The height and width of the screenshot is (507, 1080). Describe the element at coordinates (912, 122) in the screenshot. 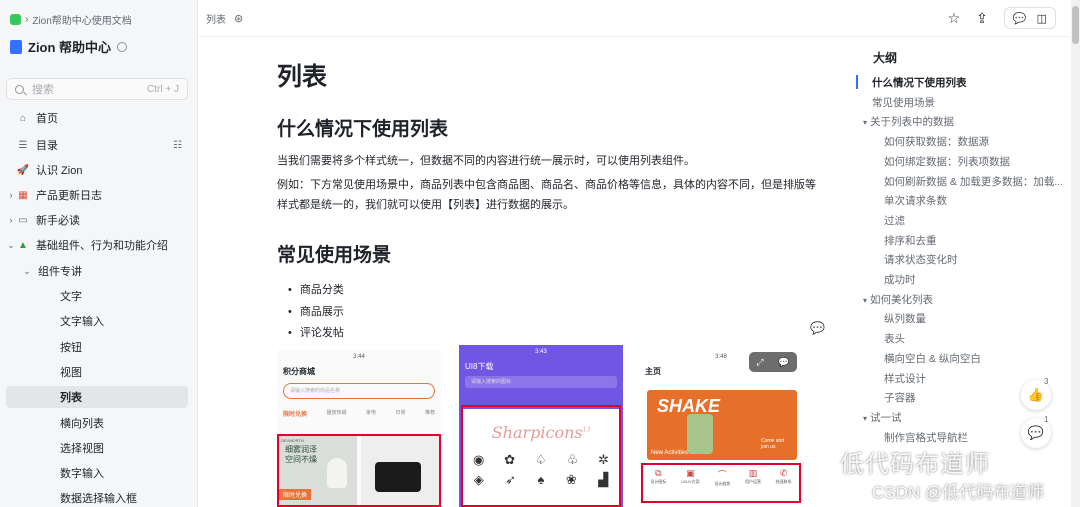

I see `outline-item-label: 关于列表中的数据` at that location.